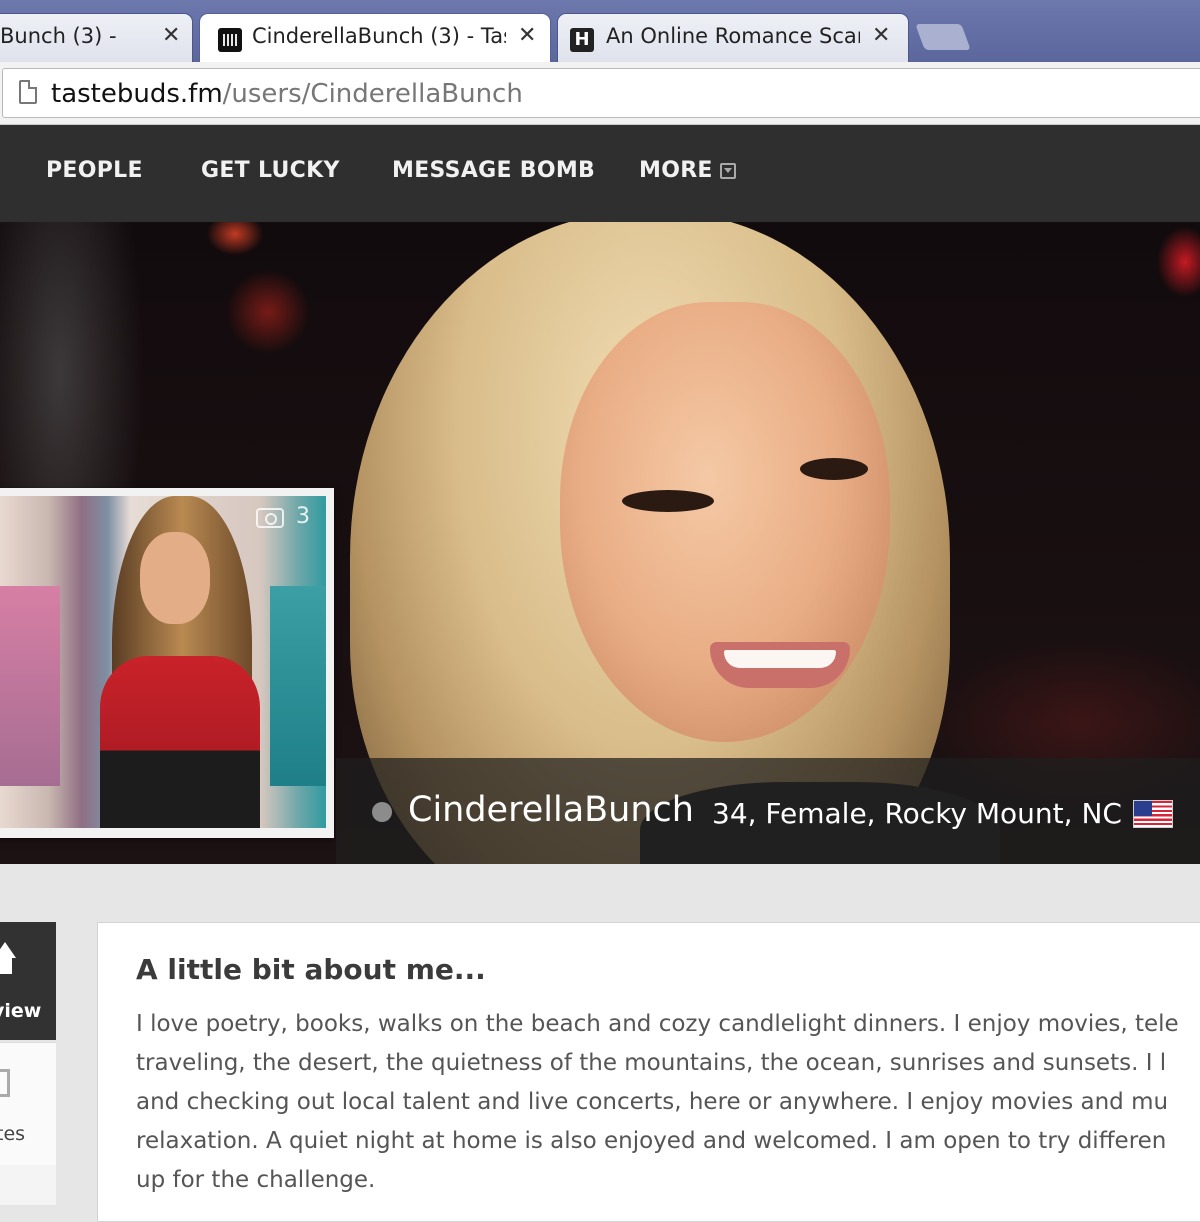 The height and width of the screenshot is (1222, 1200). What do you see at coordinates (180, 742) in the screenshot?
I see `photo-subject-shirt` at bounding box center [180, 742].